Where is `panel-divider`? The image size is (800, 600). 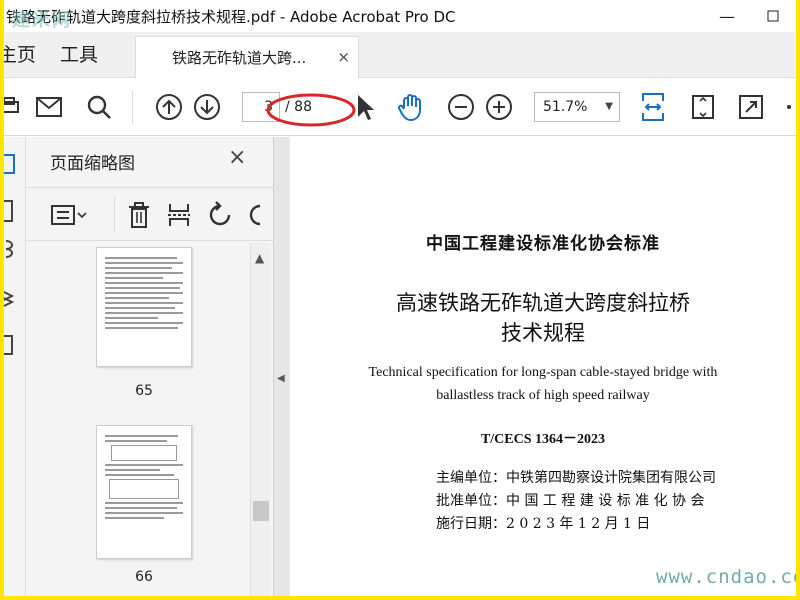
panel-divider is located at coordinates (114, 214).